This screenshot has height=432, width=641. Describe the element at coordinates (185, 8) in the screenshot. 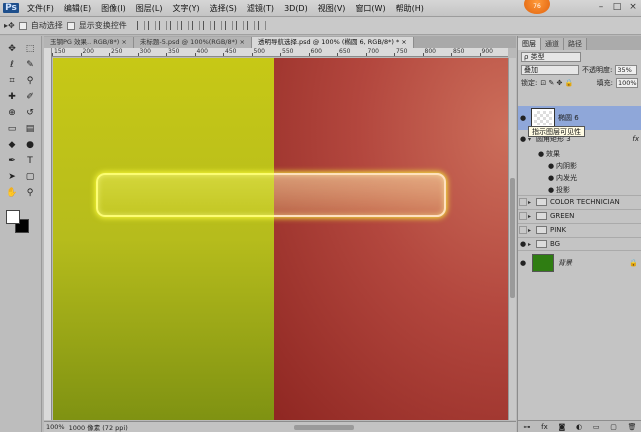

I see `menu-type: 文字(Y)` at that location.